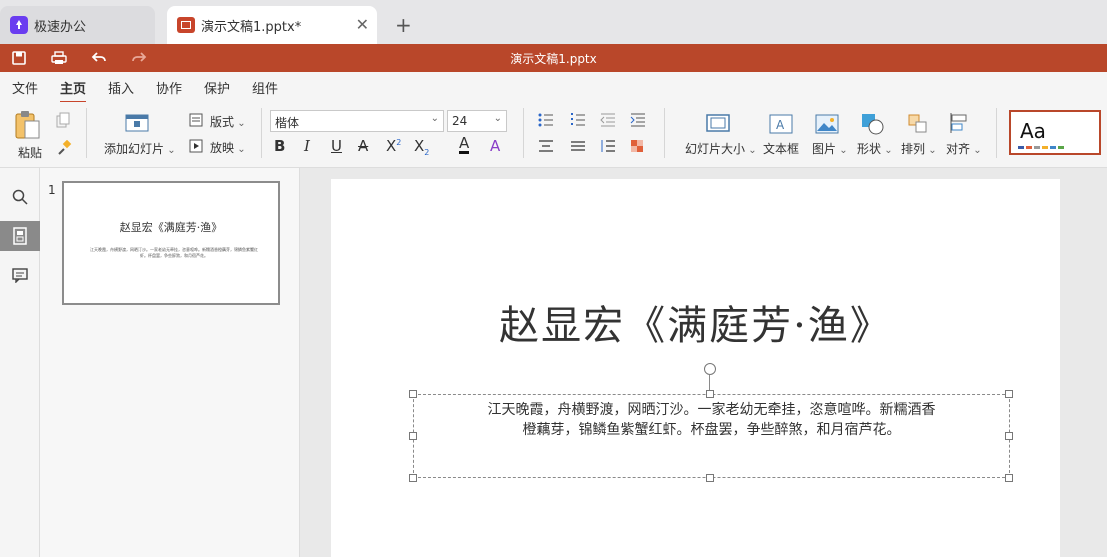 The height and width of the screenshot is (557, 1107). What do you see at coordinates (228, 147) in the screenshot?
I see `play-button: 放映` at bounding box center [228, 147].